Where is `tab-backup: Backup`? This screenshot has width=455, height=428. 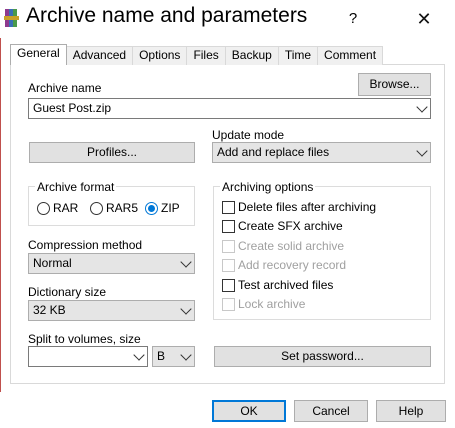
tab-backup: Backup is located at coordinates (251, 55).